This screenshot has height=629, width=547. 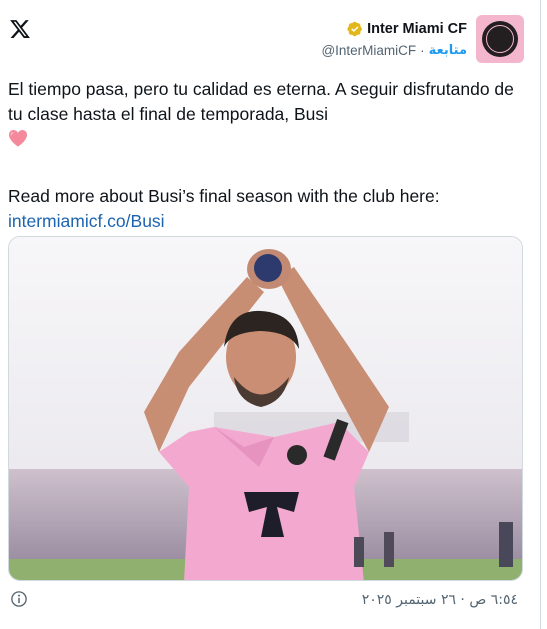 What do you see at coordinates (440, 600) in the screenshot?
I see `tweet-timestamp: ٦:٥٤ ص · ٢٦ سبتمبر ٢٠٢٥` at bounding box center [440, 600].